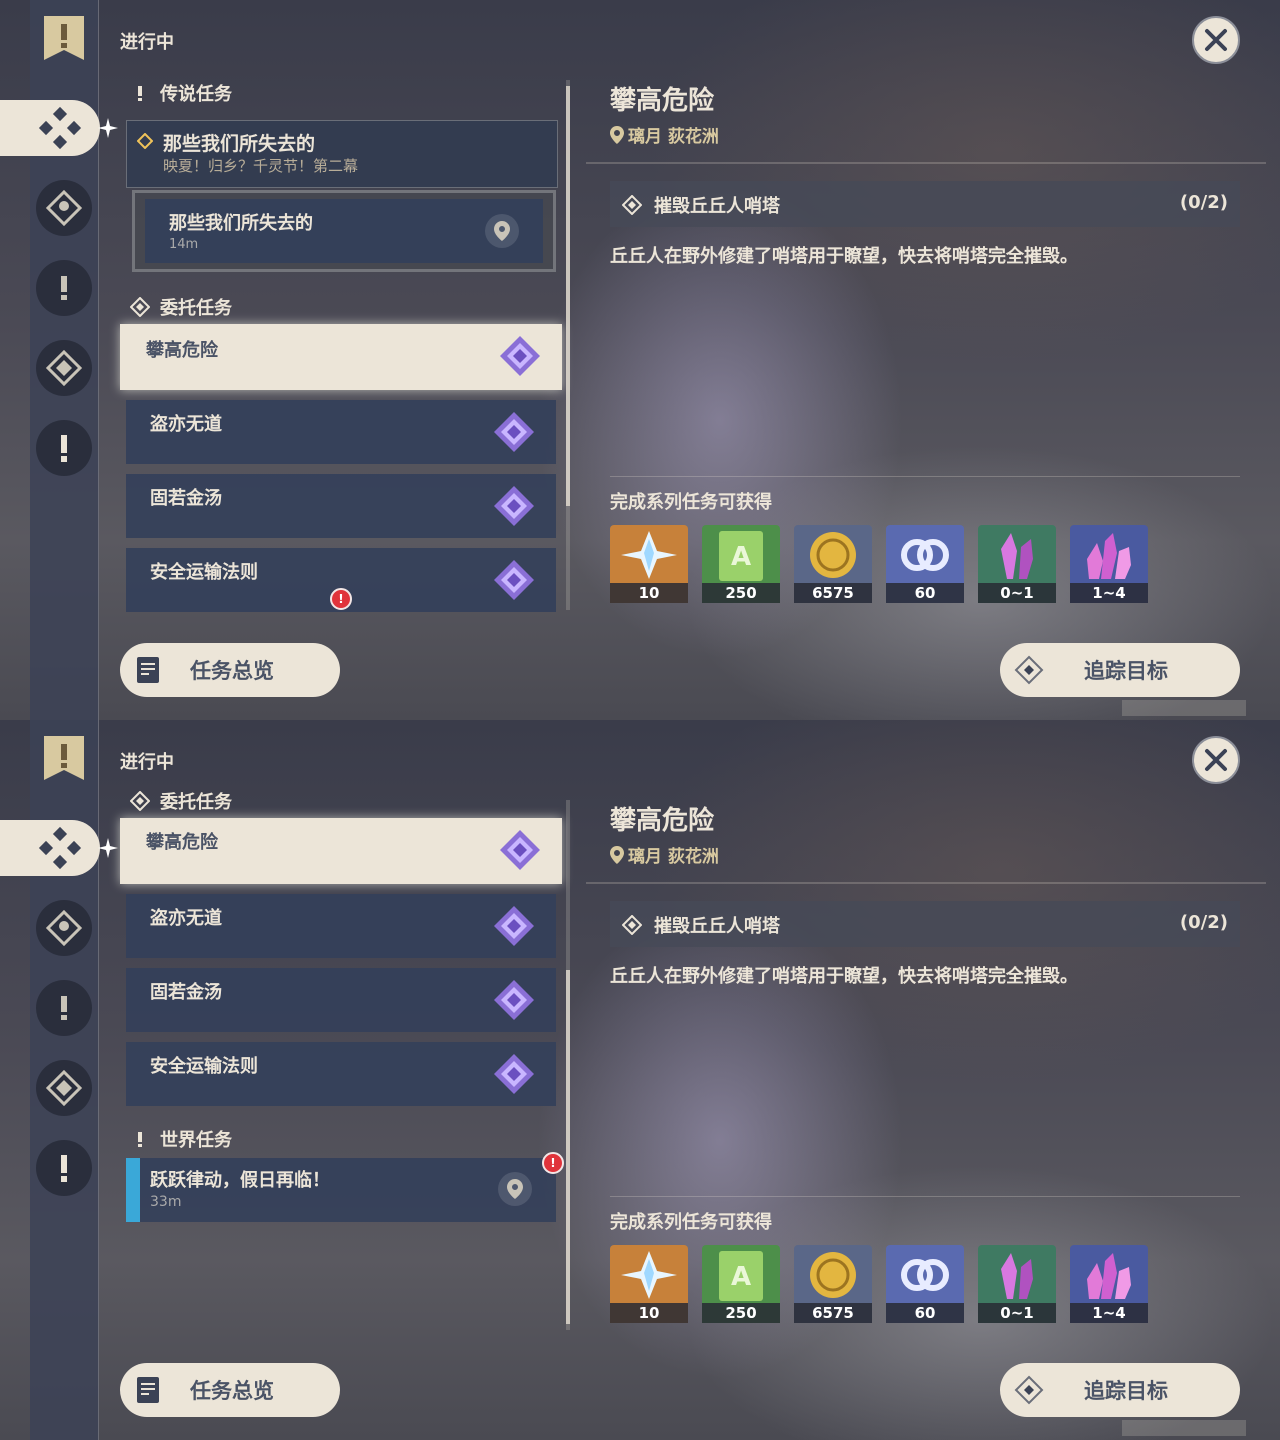 Image resolution: width=1280 pixels, height=1440 pixels. I want to click on commission-item: 安全运输法则, so click(341, 1074).